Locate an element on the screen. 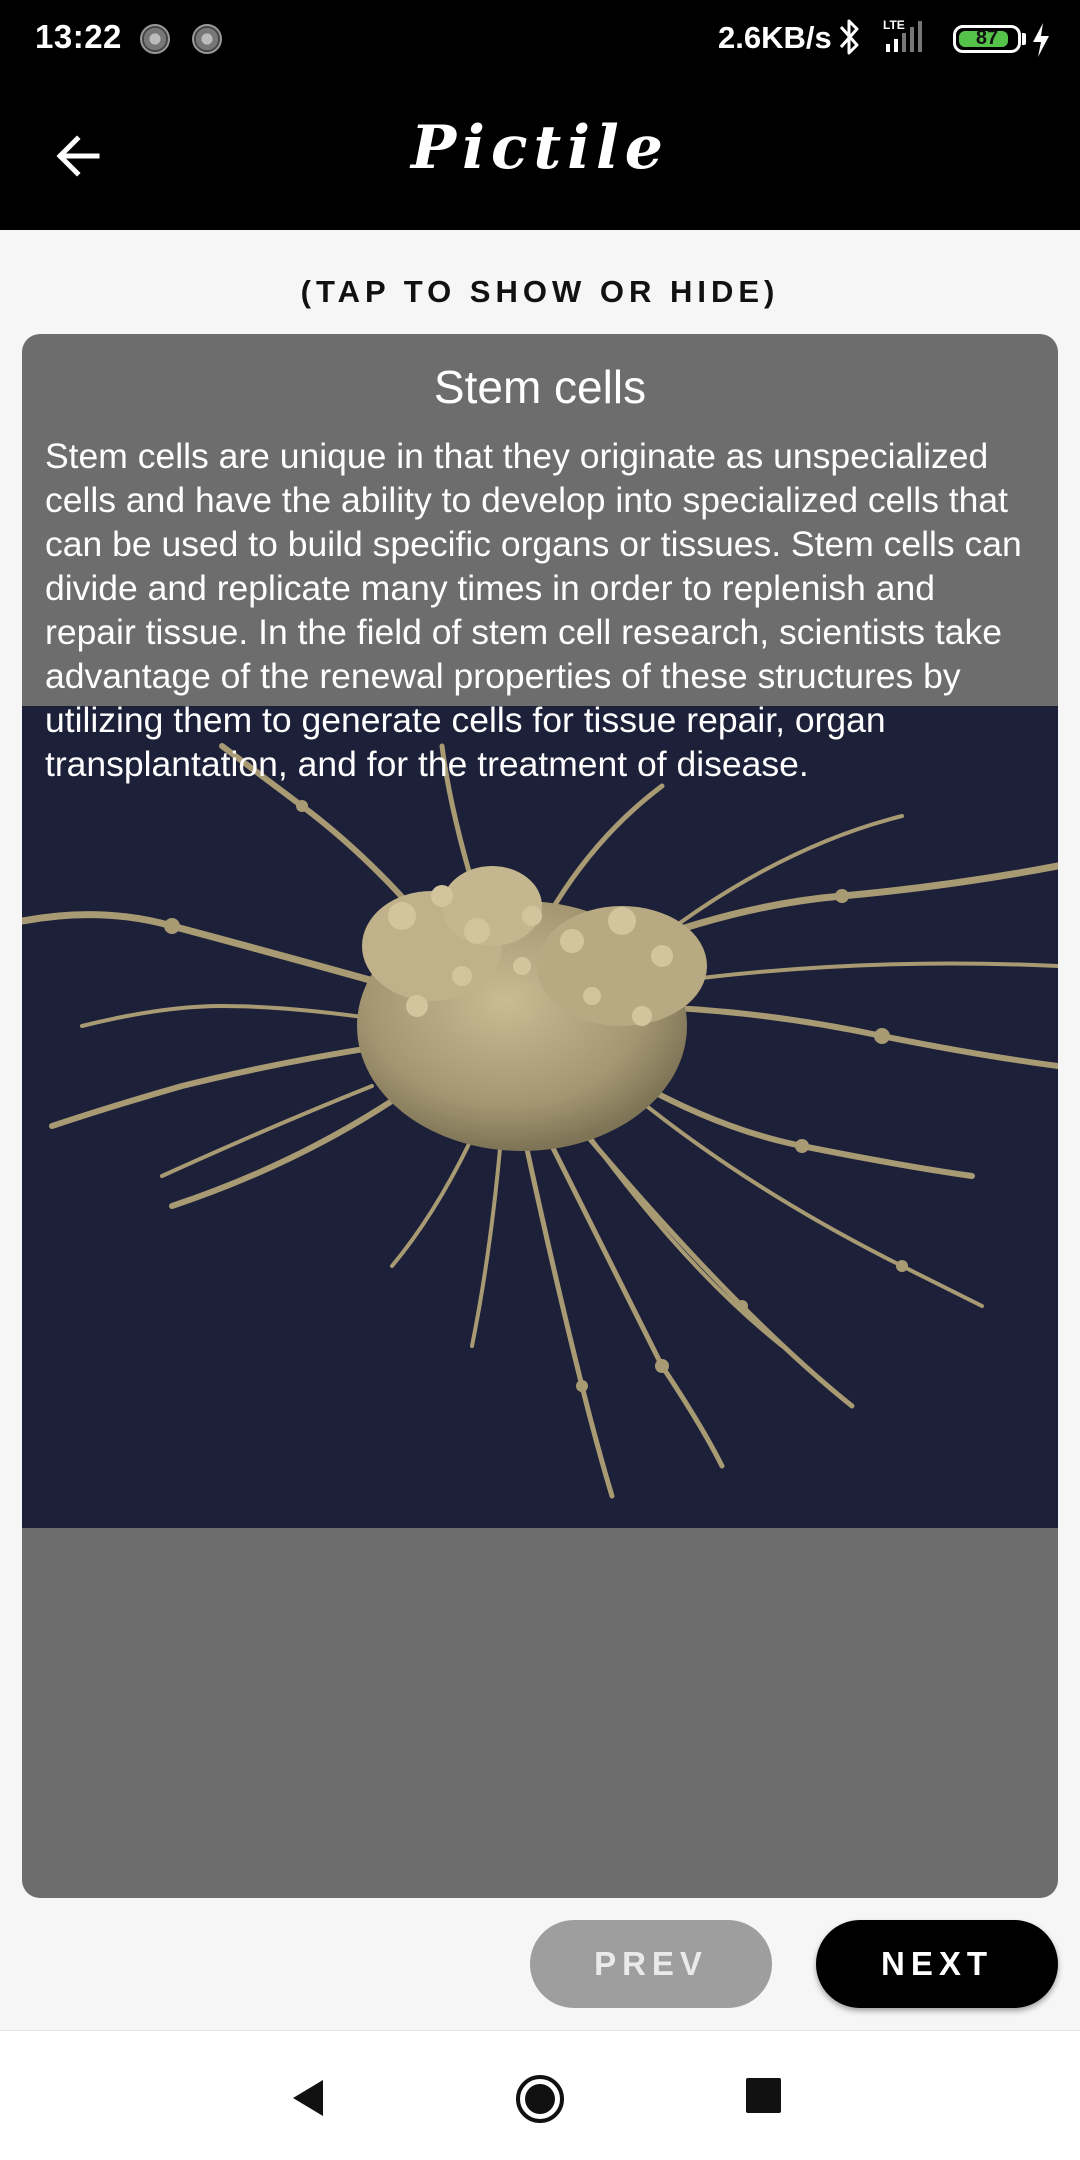 This screenshot has width=1080, height=2160. bluetooth-icon is located at coordinates (849, 37).